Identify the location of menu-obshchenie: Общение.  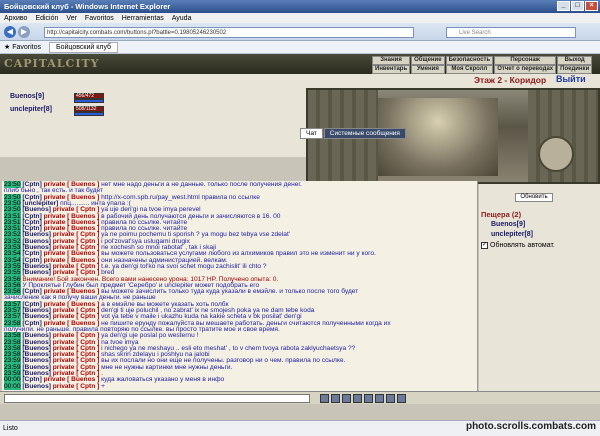
(428, 60).